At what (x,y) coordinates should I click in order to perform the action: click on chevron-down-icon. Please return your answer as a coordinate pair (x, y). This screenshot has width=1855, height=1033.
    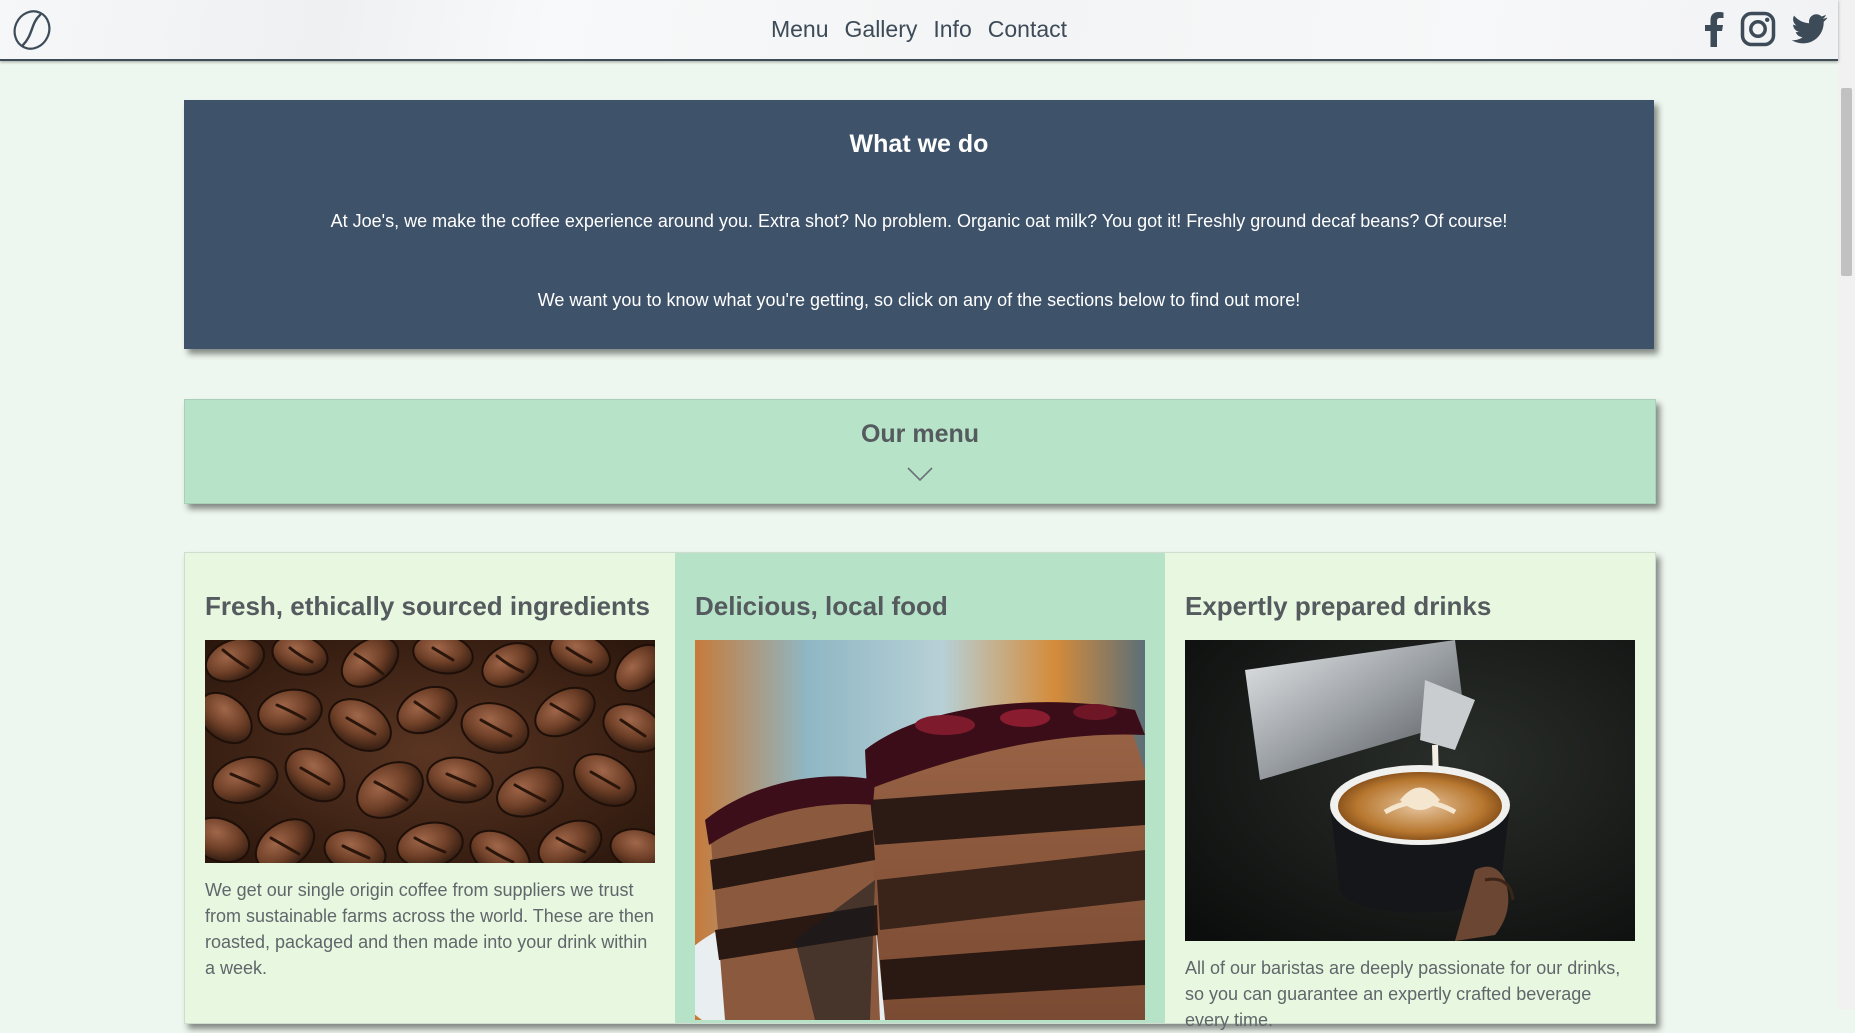
    Looking at the image, I should click on (920, 474).